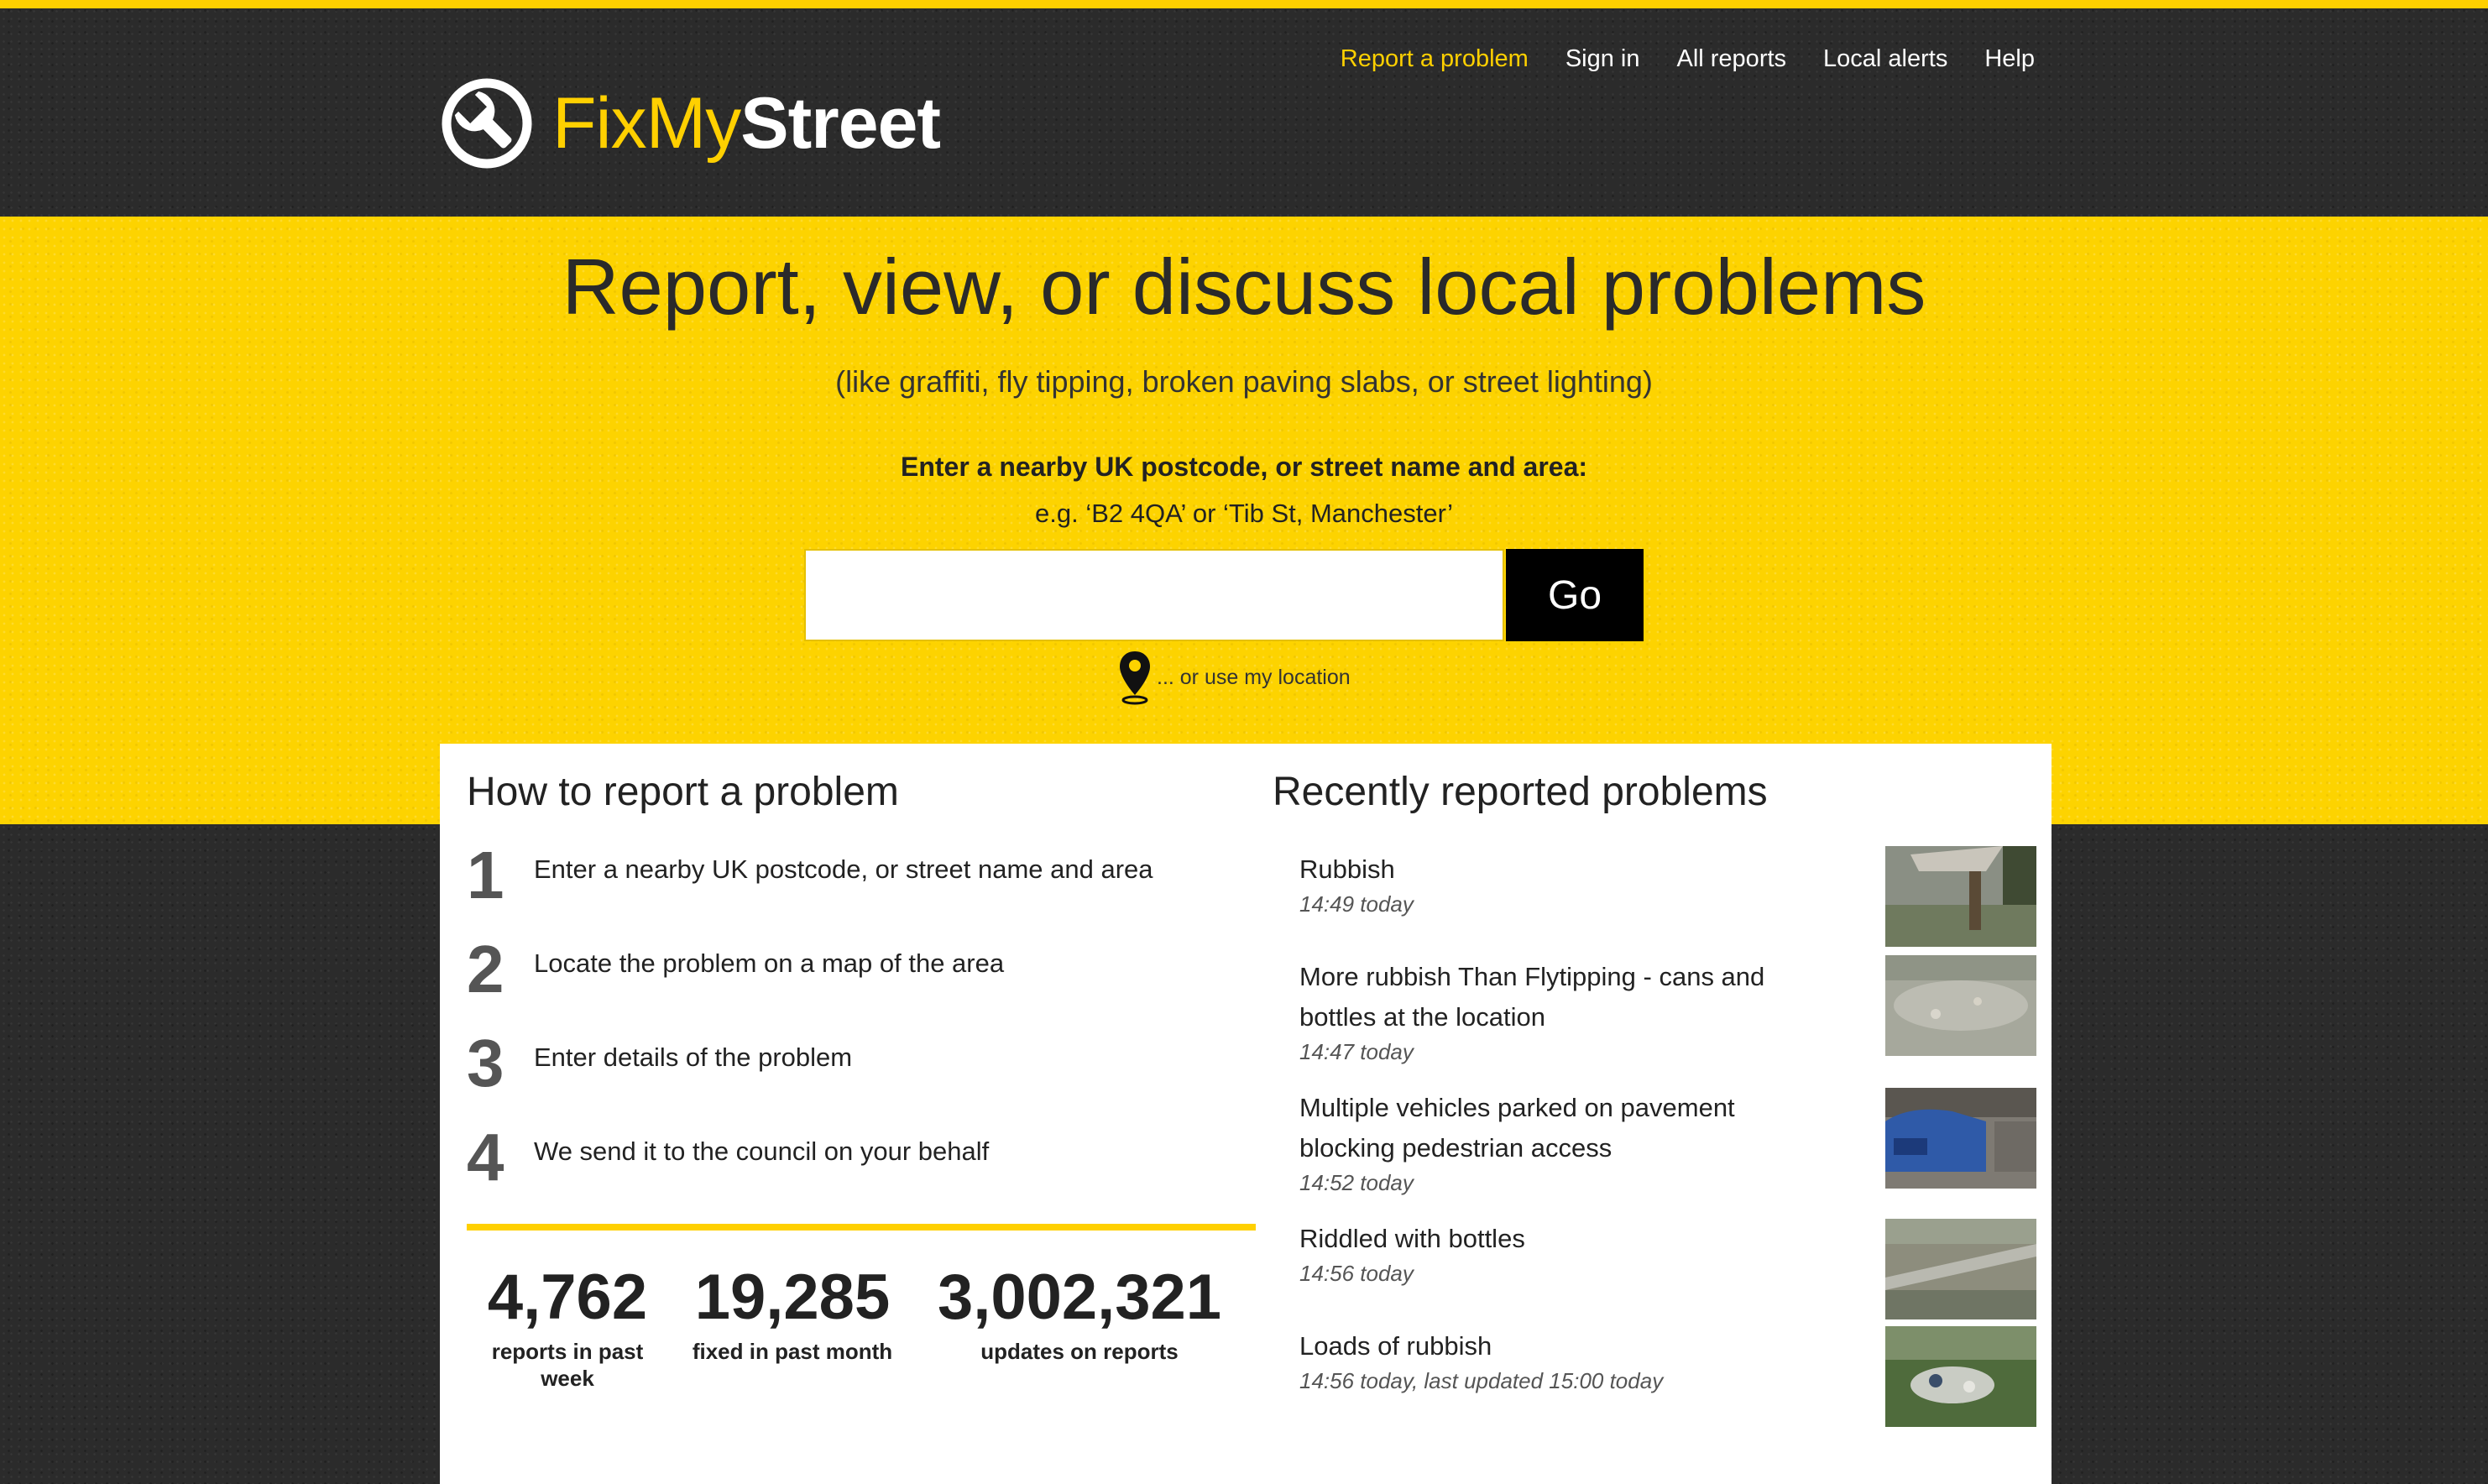  What do you see at coordinates (840, 123) in the screenshot?
I see `logo-street-text: Street` at bounding box center [840, 123].